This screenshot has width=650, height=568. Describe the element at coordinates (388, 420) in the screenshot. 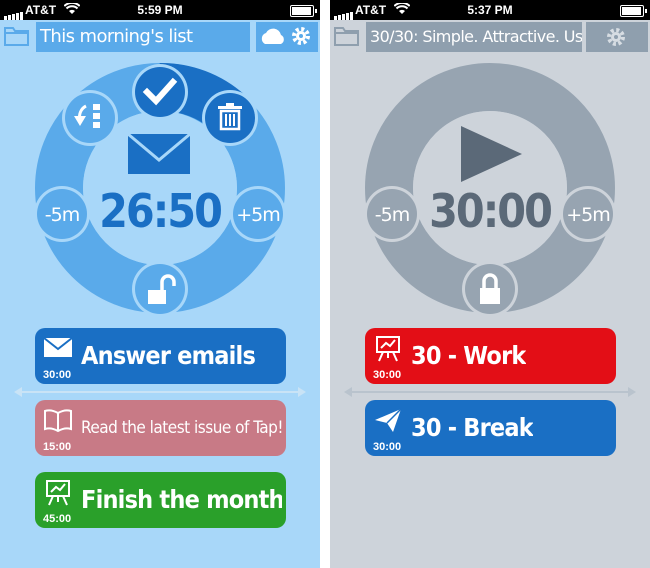

I see `paper-plane-icon` at that location.